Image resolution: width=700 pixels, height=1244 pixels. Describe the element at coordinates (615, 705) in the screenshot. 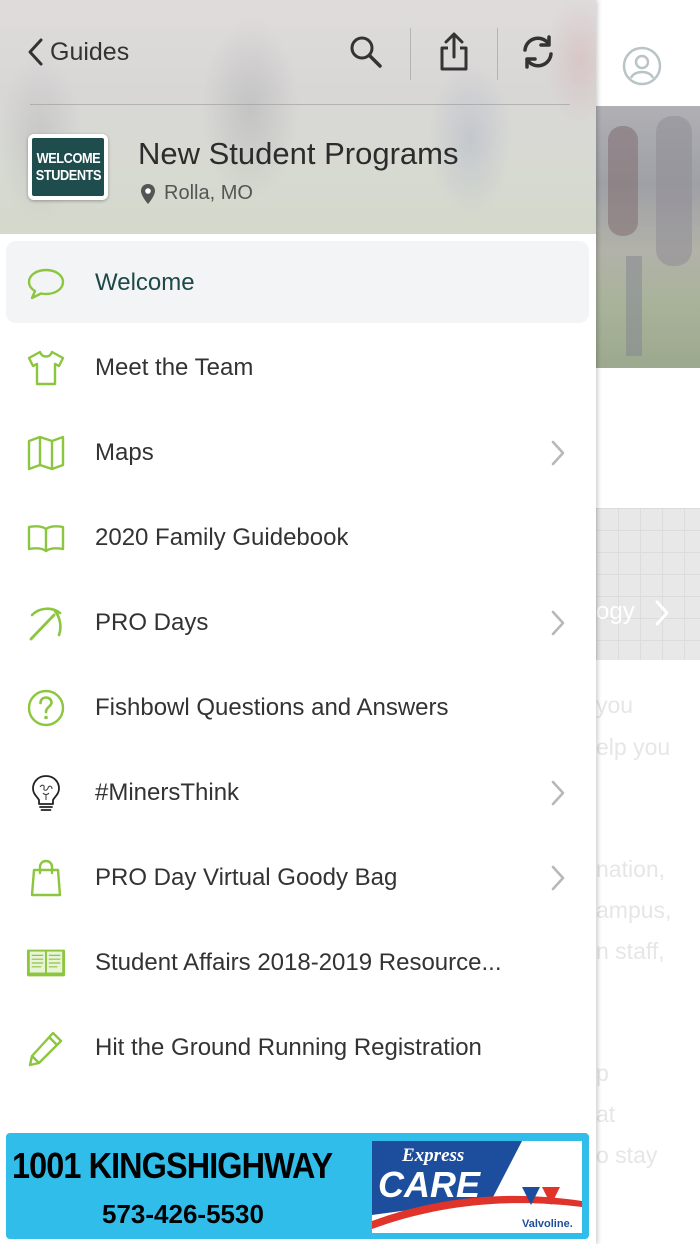

I see `background-text: you` at that location.